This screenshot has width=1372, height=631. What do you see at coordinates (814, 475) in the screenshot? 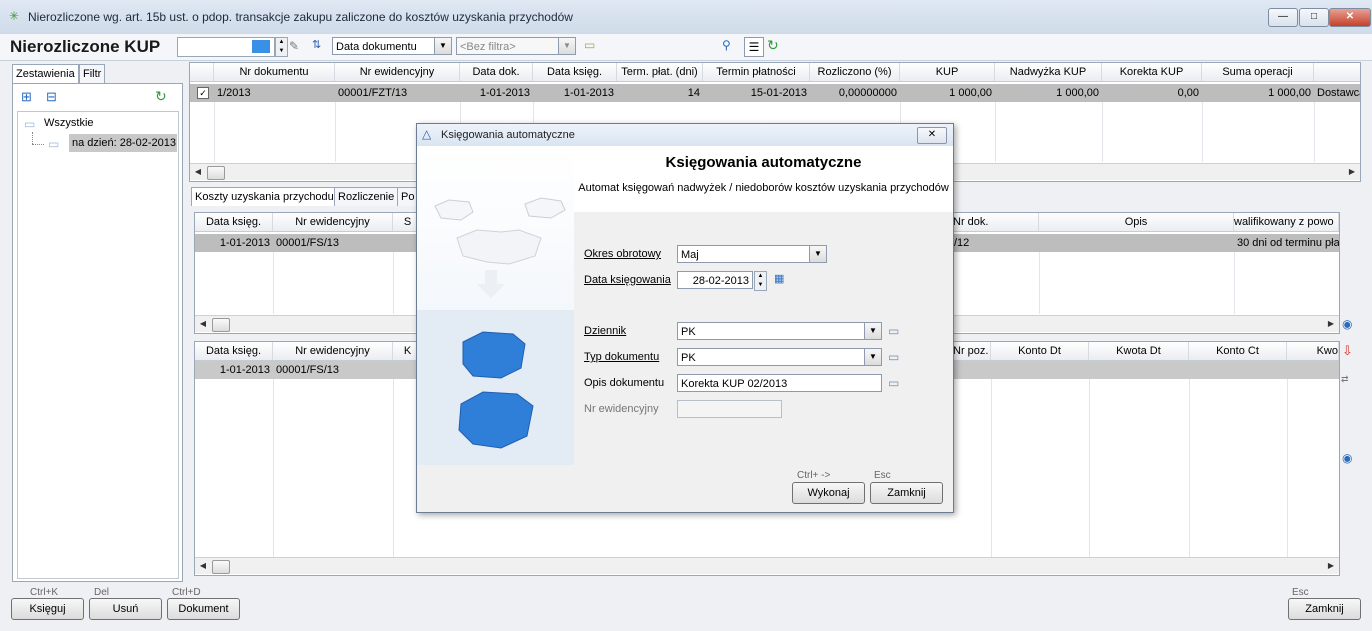
I see `shortcut-hint: Ctrl+ ->` at bounding box center [814, 475].